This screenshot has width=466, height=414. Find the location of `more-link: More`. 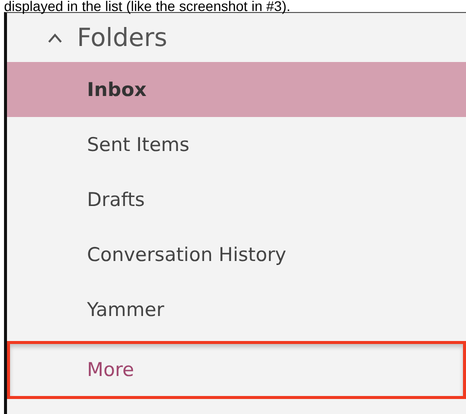

more-link: More is located at coordinates (236, 370).